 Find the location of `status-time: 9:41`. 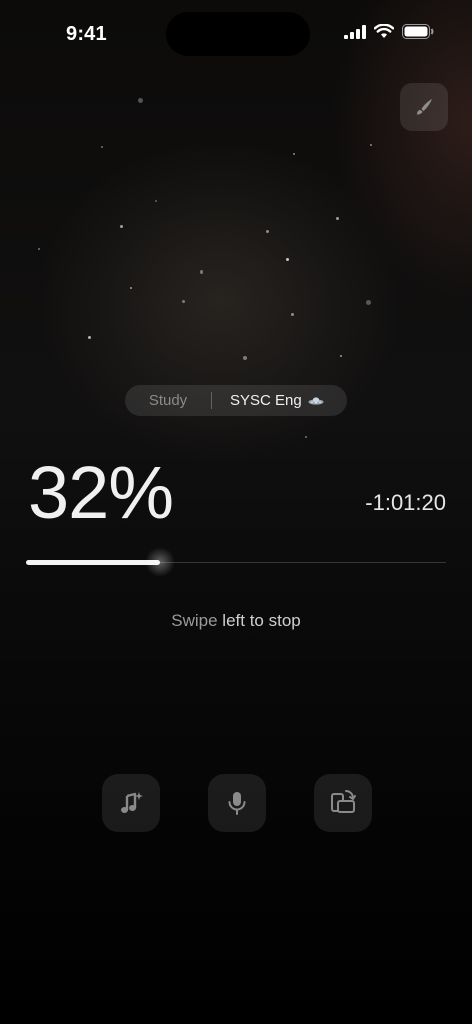

status-time: 9:41 is located at coordinates (86, 34).